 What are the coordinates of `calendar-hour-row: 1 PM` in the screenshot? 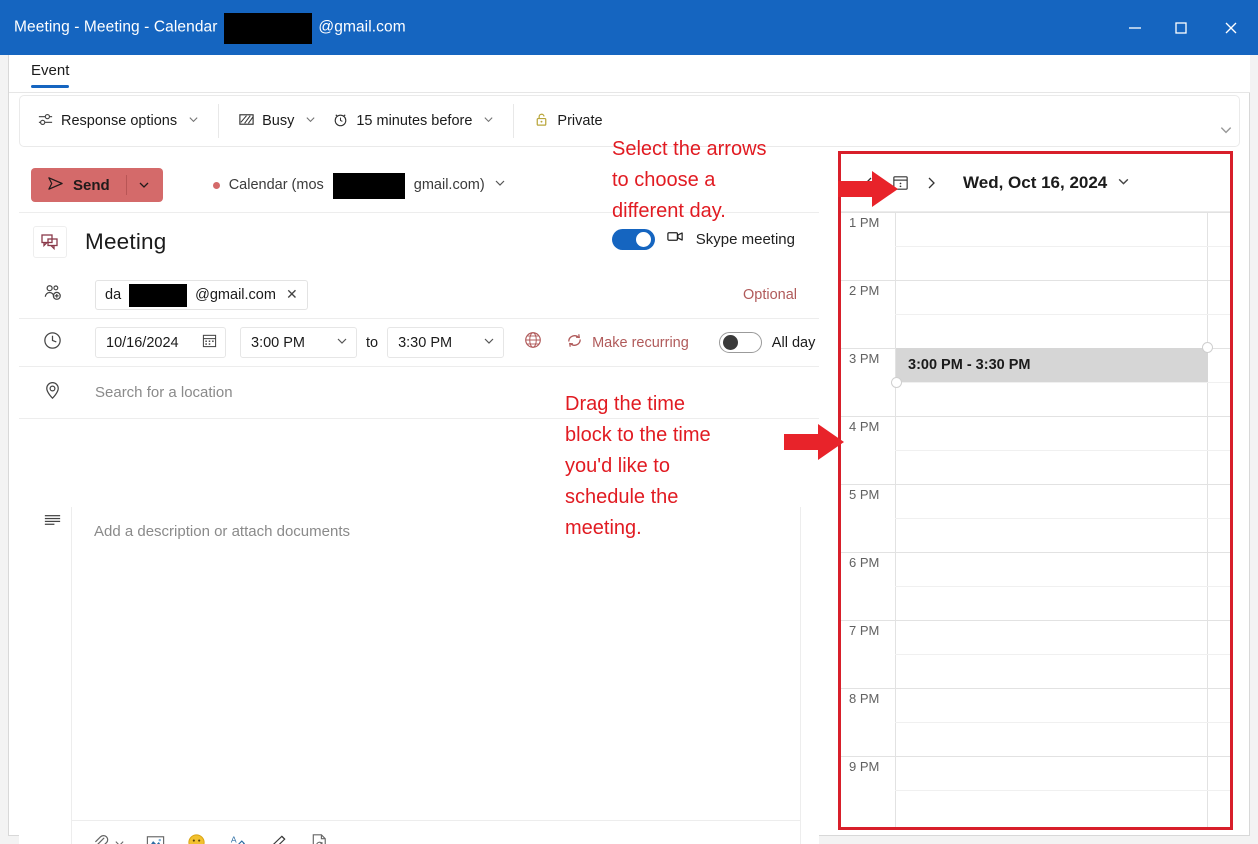 It's located at (1035, 246).